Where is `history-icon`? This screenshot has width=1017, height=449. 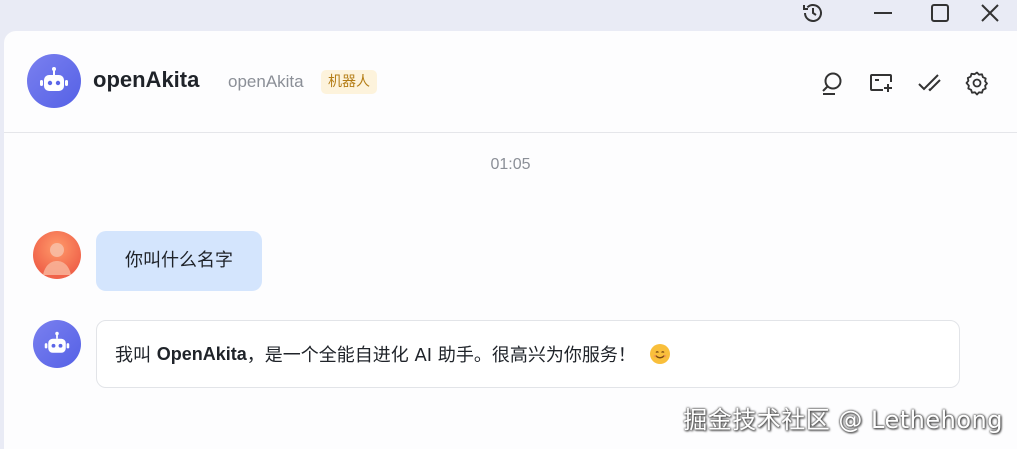
history-icon is located at coordinates (813, 13).